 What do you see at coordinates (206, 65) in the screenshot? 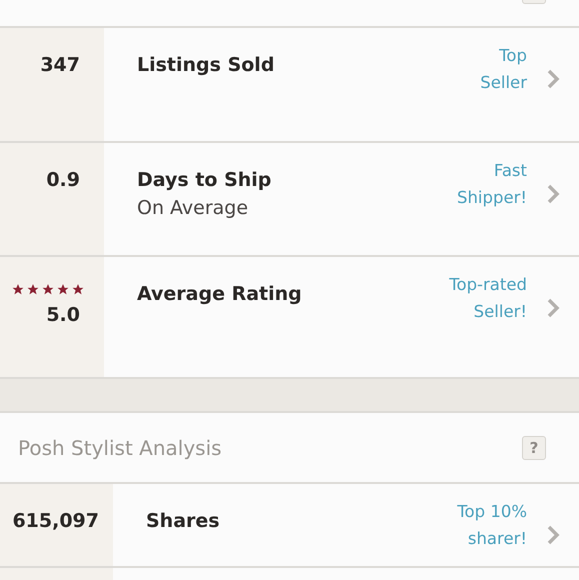
I see `stat-title: Listings Sold` at bounding box center [206, 65].